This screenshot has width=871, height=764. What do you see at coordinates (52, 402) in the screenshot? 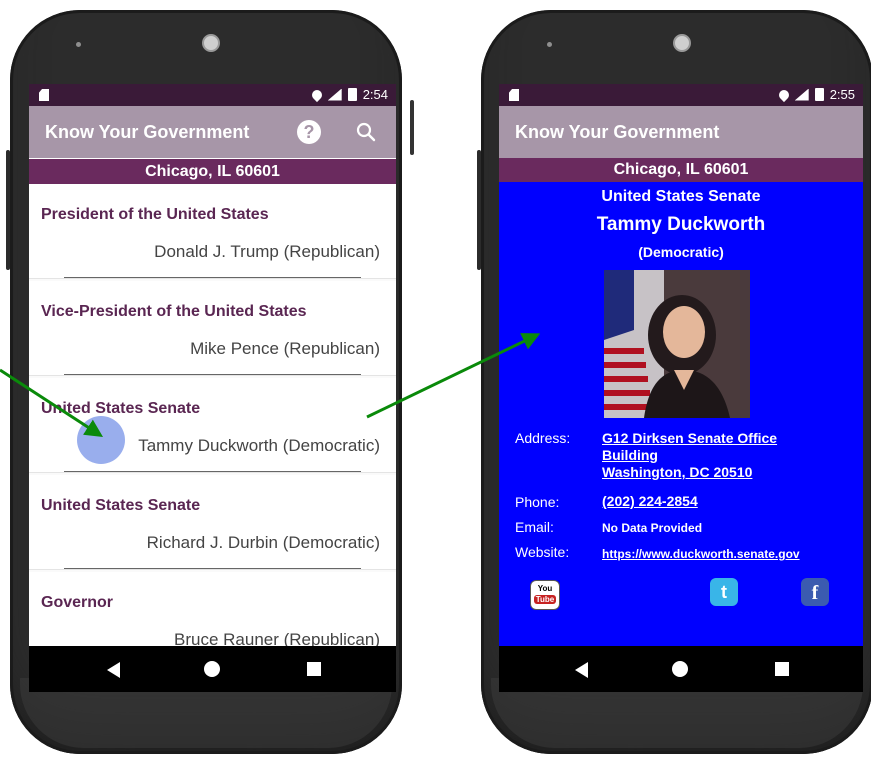
I see `arrow-to-list-item` at bounding box center [52, 402].